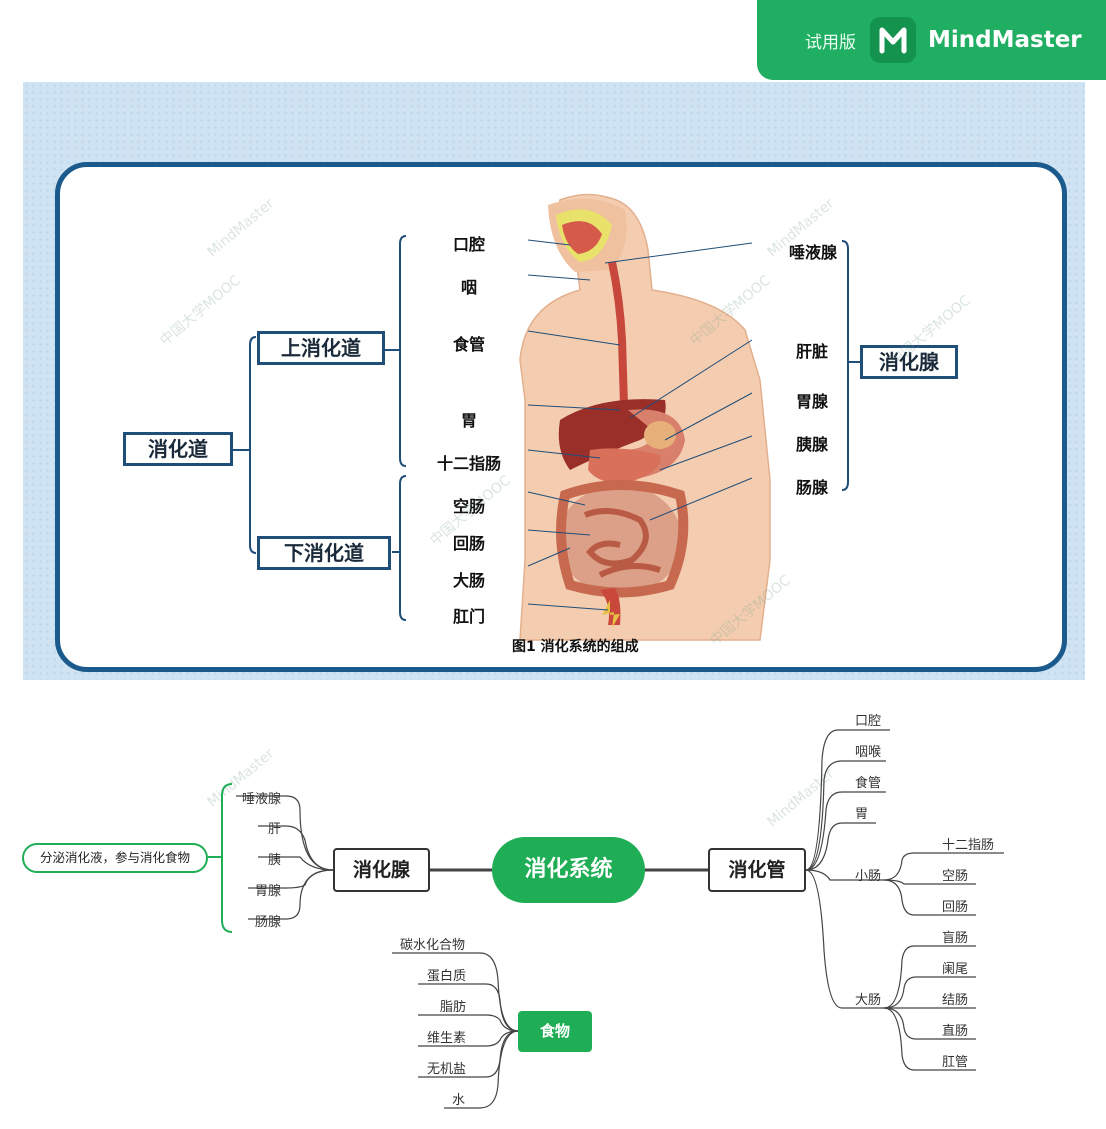 The height and width of the screenshot is (1129, 1106). What do you see at coordinates (861, 812) in the screenshot?
I see `tract-leaf: 胃` at bounding box center [861, 812].